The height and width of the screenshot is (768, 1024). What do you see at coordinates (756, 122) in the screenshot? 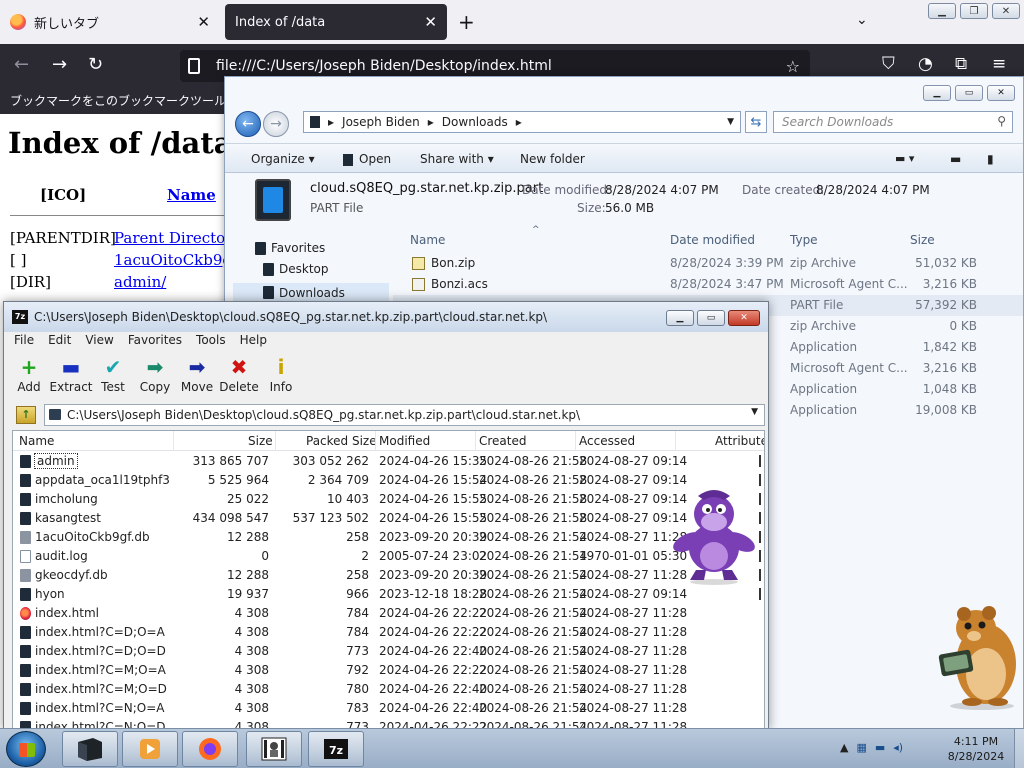
I see `refresh-button: ⇆` at bounding box center [756, 122].